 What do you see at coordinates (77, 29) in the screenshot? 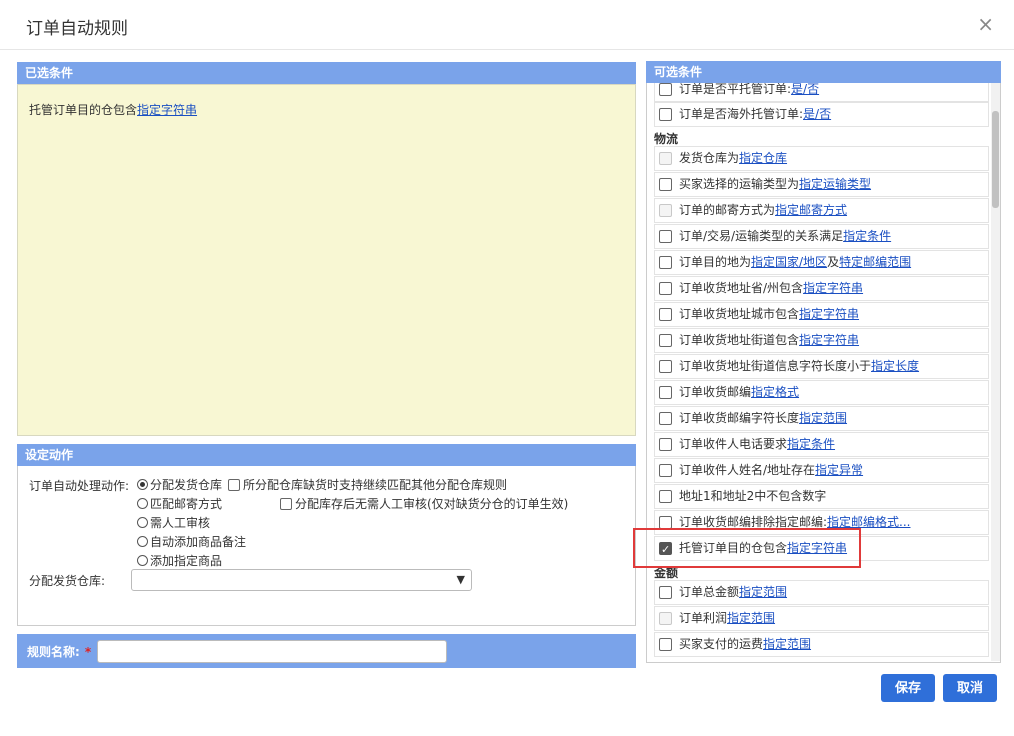
I see `dialog-title: 订单自动规则` at bounding box center [77, 29].